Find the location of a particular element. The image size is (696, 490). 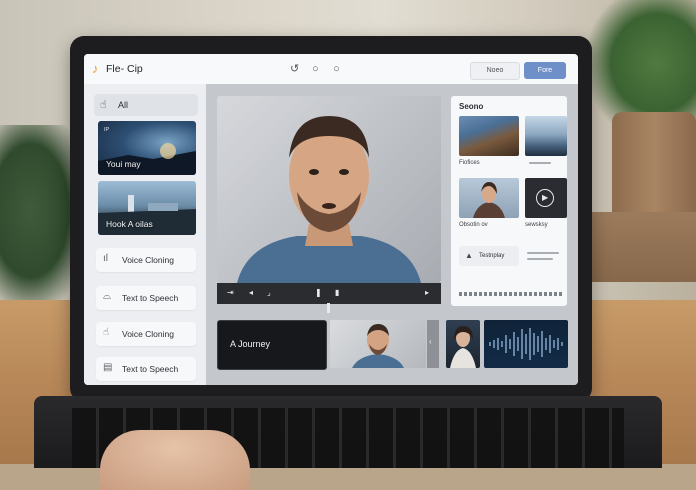

app-title: Fle- Cip is located at coordinates (124, 69).